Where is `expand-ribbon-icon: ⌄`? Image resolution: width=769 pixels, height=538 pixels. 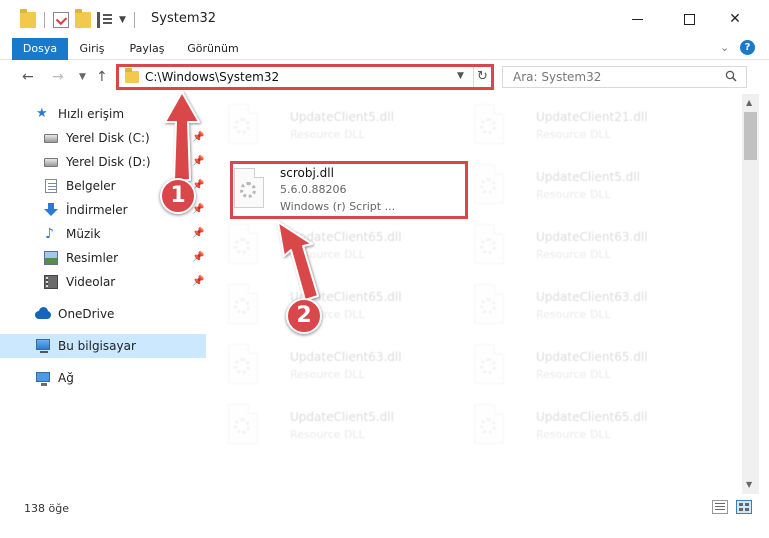
expand-ribbon-icon: ⌄ is located at coordinates (724, 47).